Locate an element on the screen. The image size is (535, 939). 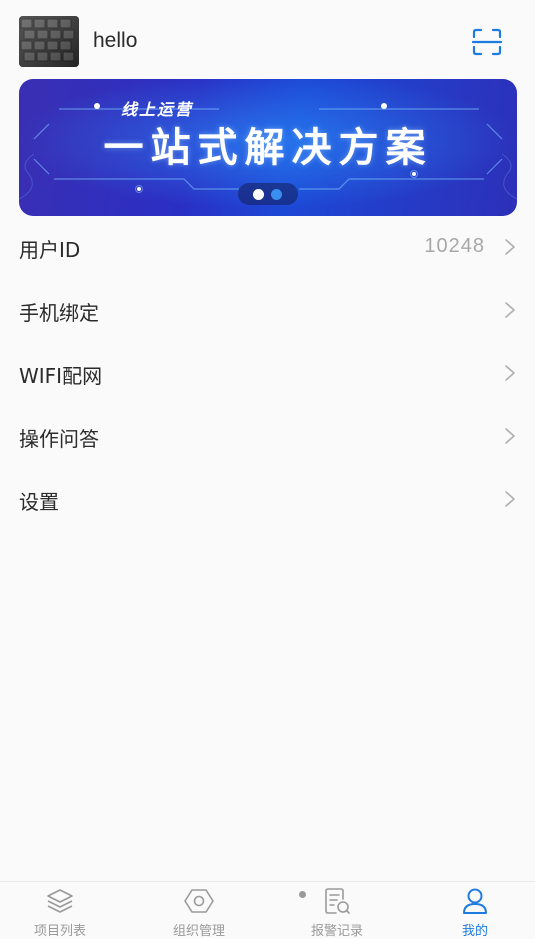
menu-item-label: 设置 is located at coordinates (39, 502).